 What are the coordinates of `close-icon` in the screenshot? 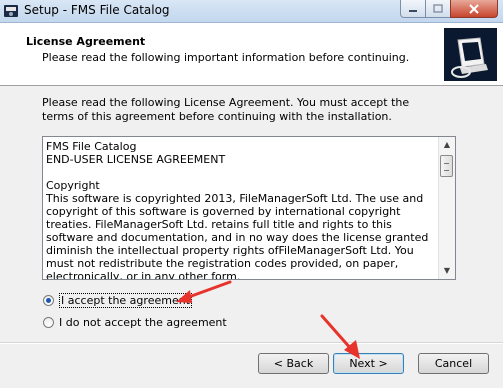 It's located at (474, 9).